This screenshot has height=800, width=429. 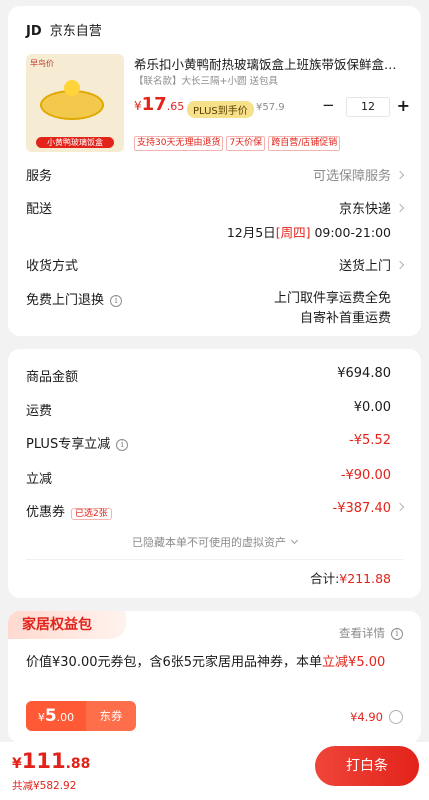 What do you see at coordinates (328, 105) in the screenshot?
I see `qty-minus-button: −` at bounding box center [328, 105].